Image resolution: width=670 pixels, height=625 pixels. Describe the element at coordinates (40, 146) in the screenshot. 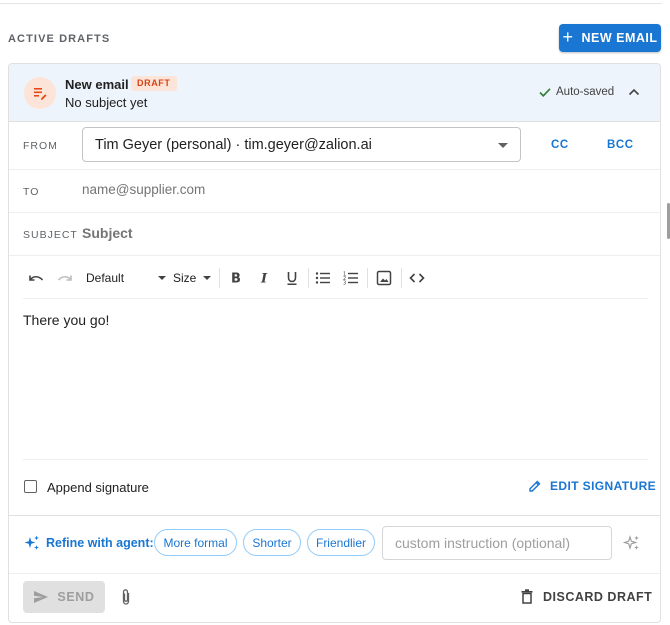

I see `from-label: FROM` at that location.